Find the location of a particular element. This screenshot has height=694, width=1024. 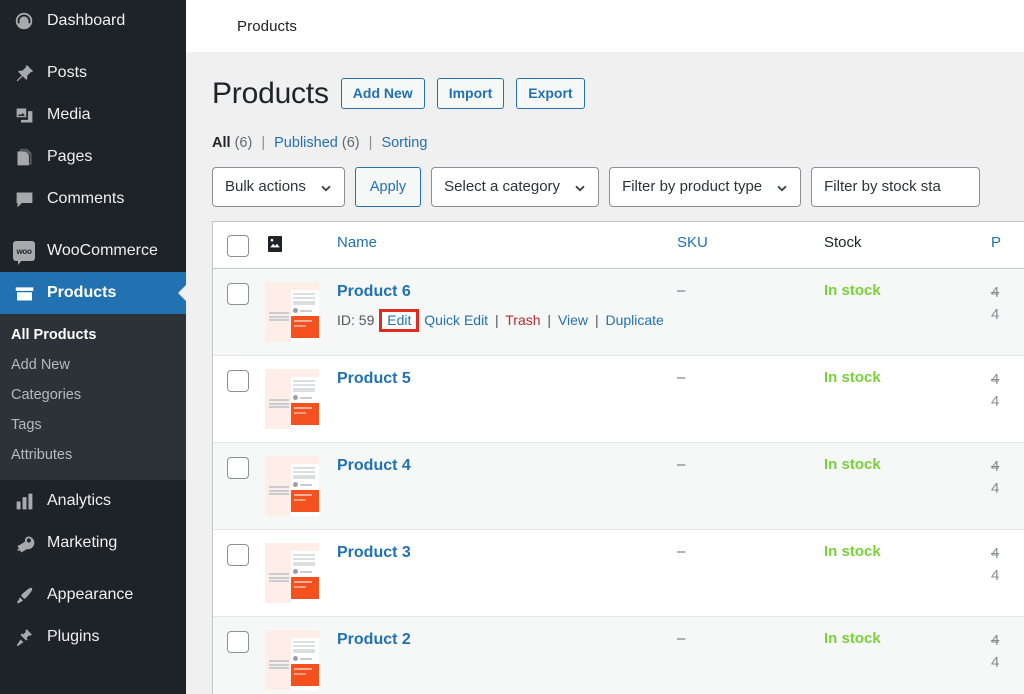

category-filter-select: Select a category is located at coordinates (515, 187).